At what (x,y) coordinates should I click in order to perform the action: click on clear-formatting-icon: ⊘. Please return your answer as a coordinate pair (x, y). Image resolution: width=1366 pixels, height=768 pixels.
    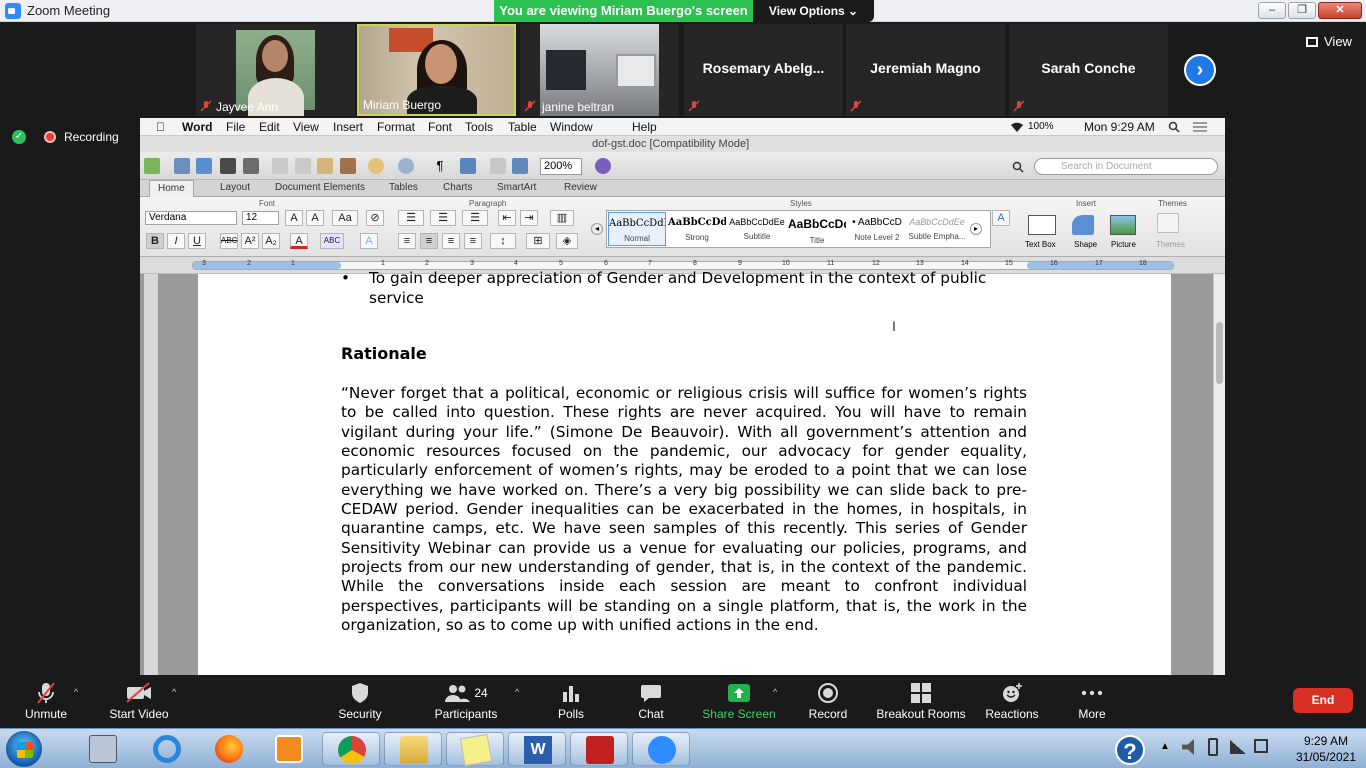
    Looking at the image, I should click on (375, 218).